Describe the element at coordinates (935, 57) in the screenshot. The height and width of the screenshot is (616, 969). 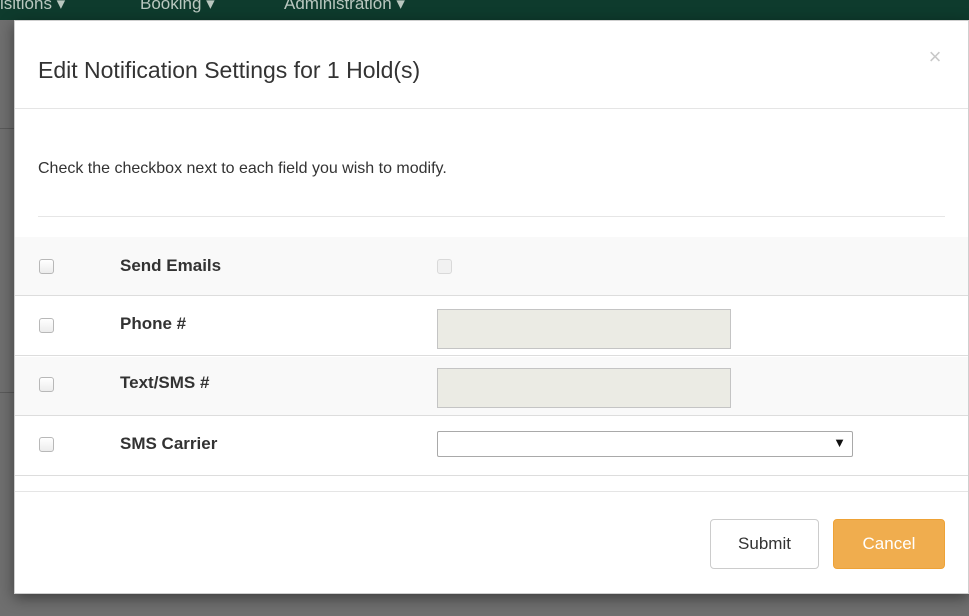
I see `close-icon: ×` at that location.